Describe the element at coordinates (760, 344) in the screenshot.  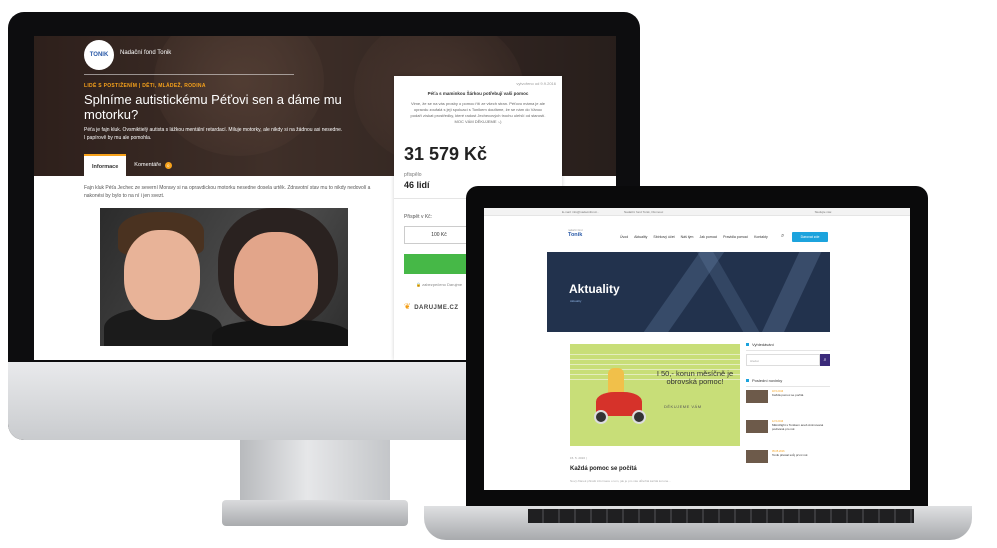
I see `sidebar-search-heading: Vyhledávání` at that location.